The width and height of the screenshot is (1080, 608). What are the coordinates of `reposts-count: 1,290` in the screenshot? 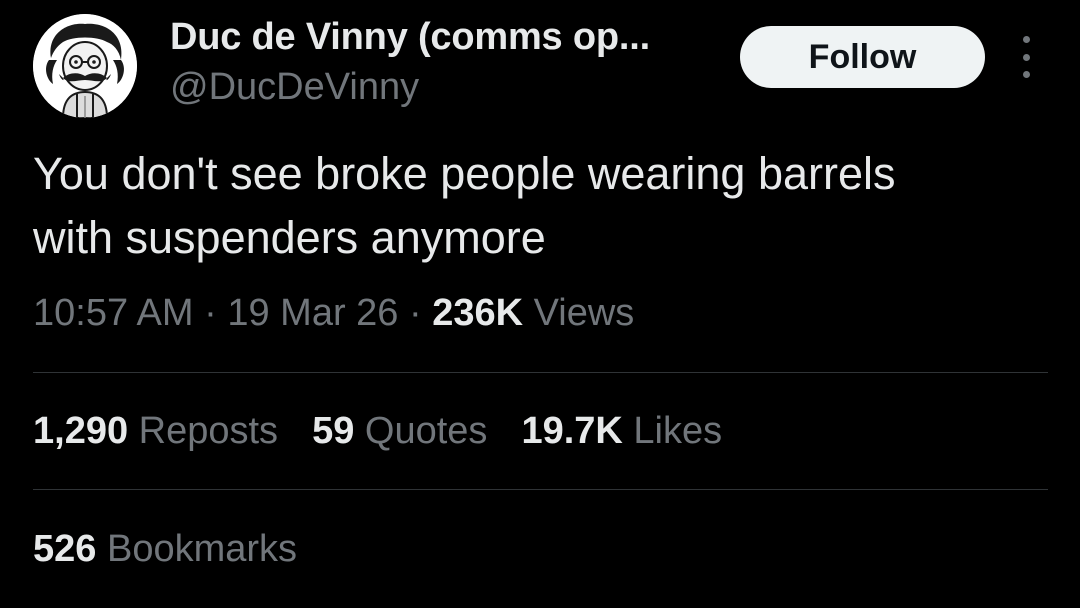 It's located at (81, 431).